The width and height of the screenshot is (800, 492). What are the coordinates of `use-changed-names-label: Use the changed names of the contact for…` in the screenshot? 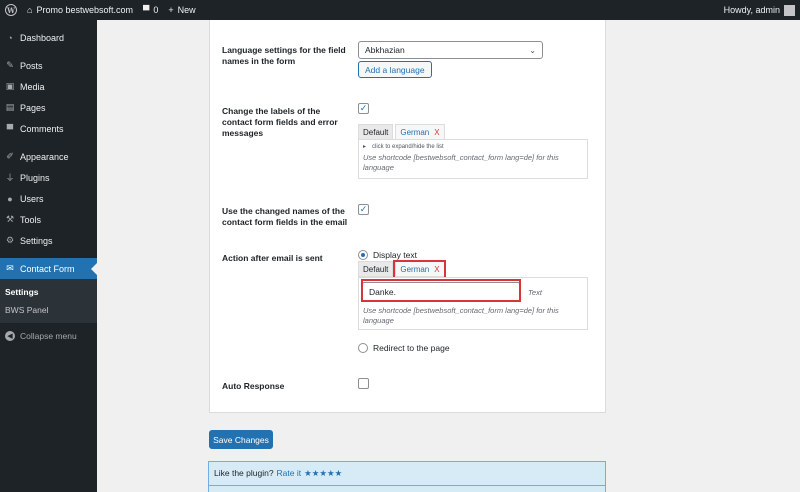 It's located at (285, 216).